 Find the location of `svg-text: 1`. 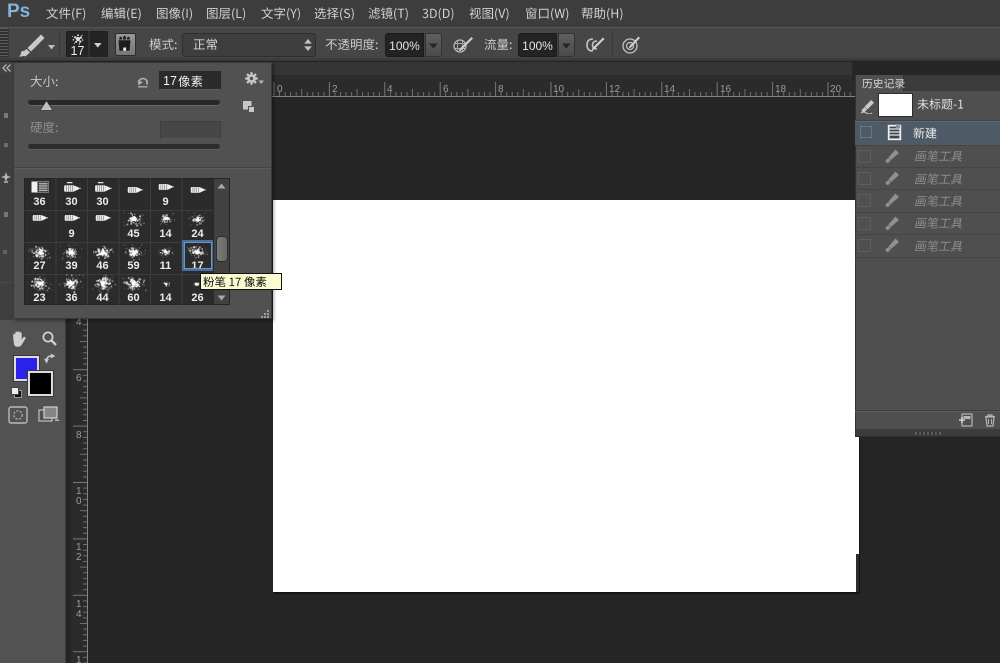

svg-text: 1 is located at coordinates (79, 659).